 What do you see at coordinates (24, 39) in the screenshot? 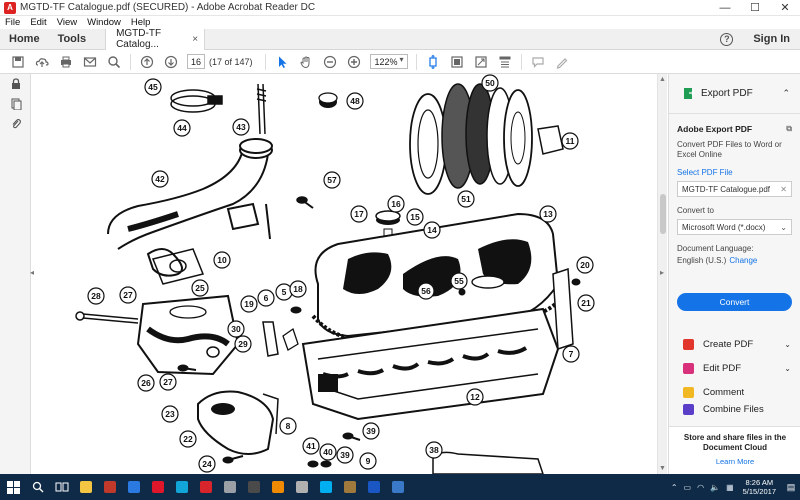
I see `tab-home: Home` at bounding box center [24, 39].